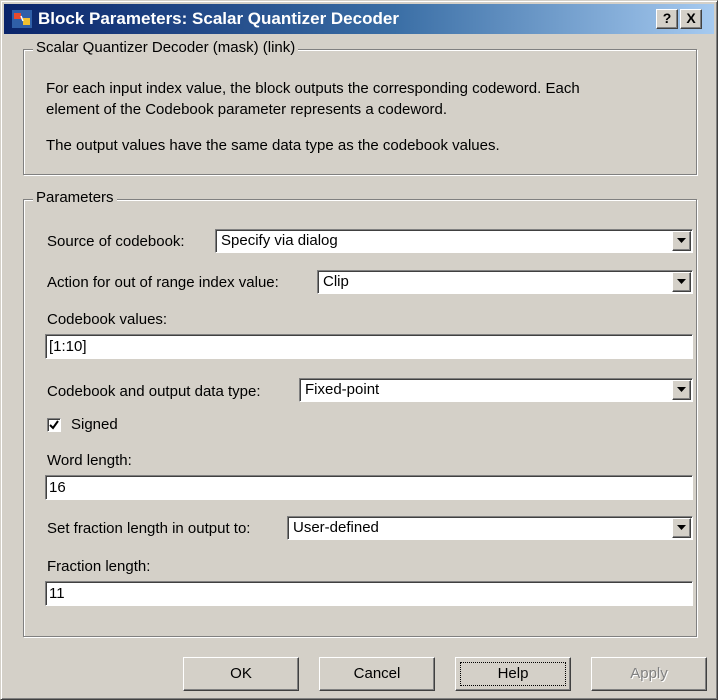 This screenshot has height=700, width=718. I want to click on apply-button-label: Apply, so click(649, 673).